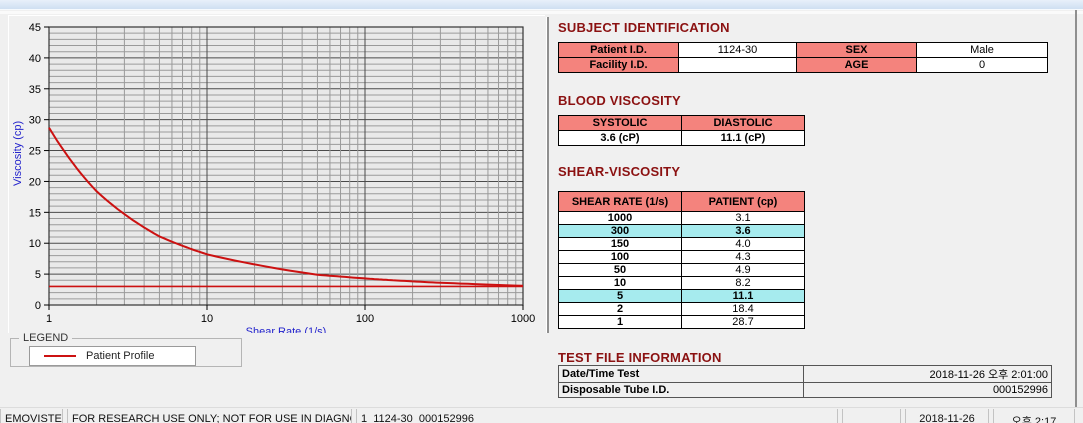  Describe the element at coordinates (620, 231) in the screenshot. I see `shear-rate-cell: 300` at that location.